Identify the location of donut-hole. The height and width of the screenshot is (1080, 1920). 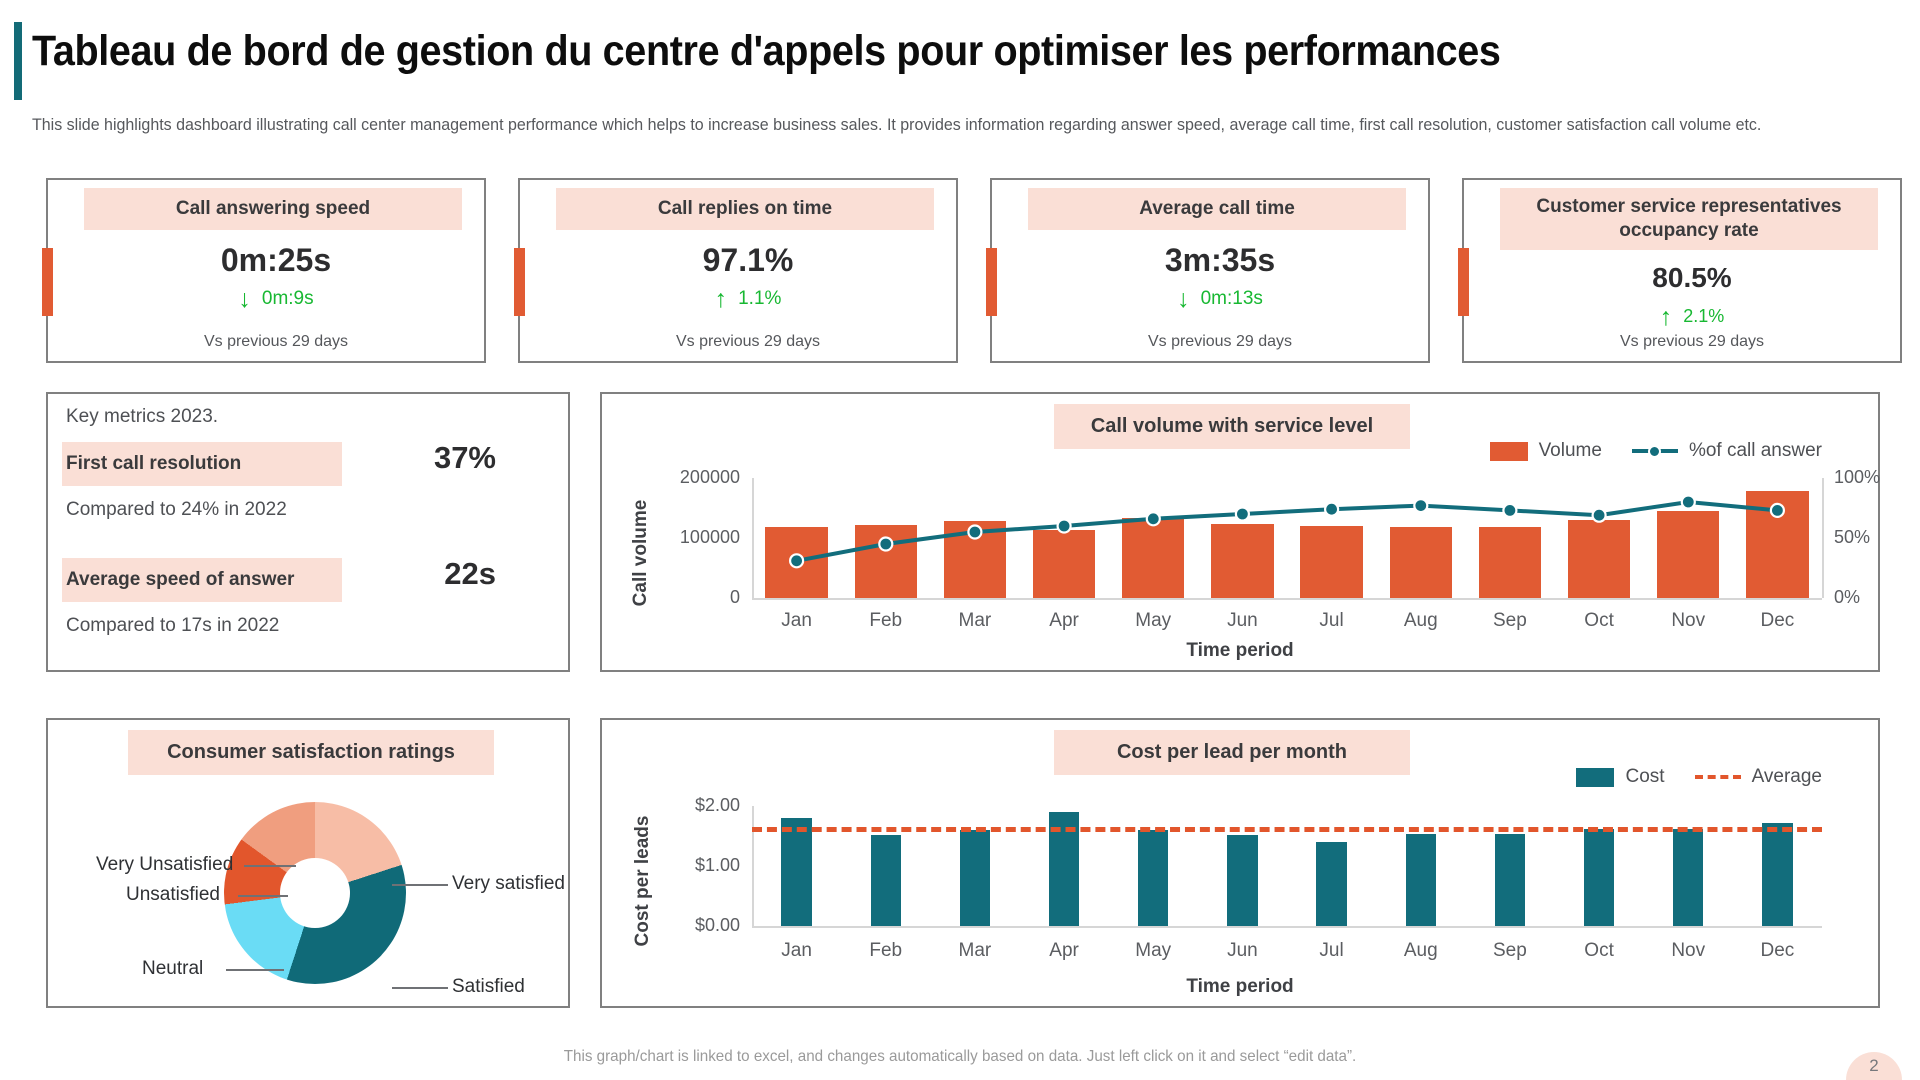
(315, 893).